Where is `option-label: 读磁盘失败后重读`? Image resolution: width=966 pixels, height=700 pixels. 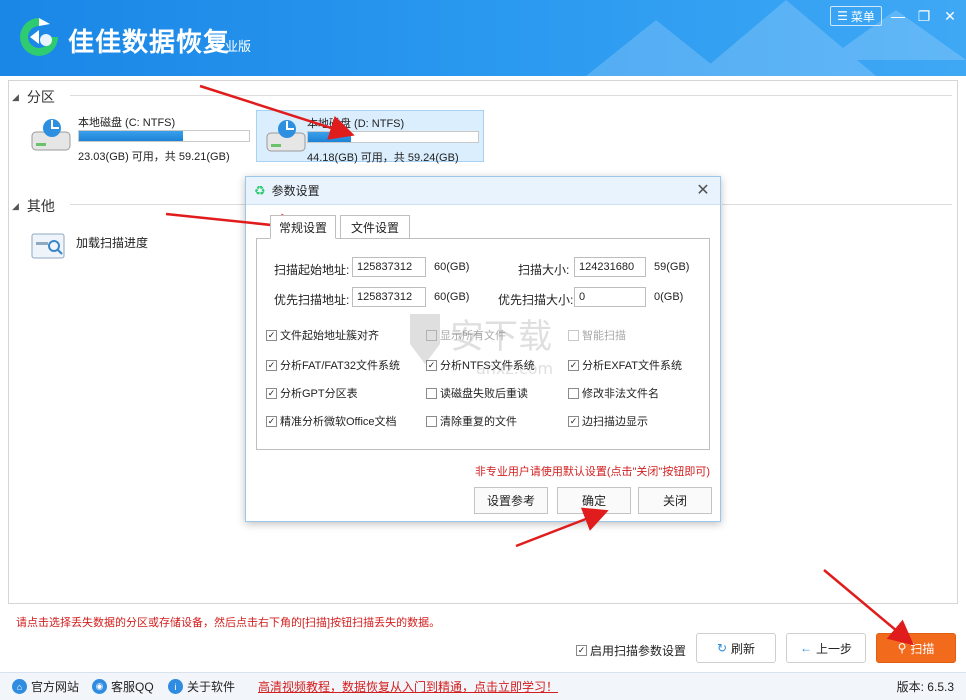 option-label: 读磁盘失败后重读 is located at coordinates (484, 394).